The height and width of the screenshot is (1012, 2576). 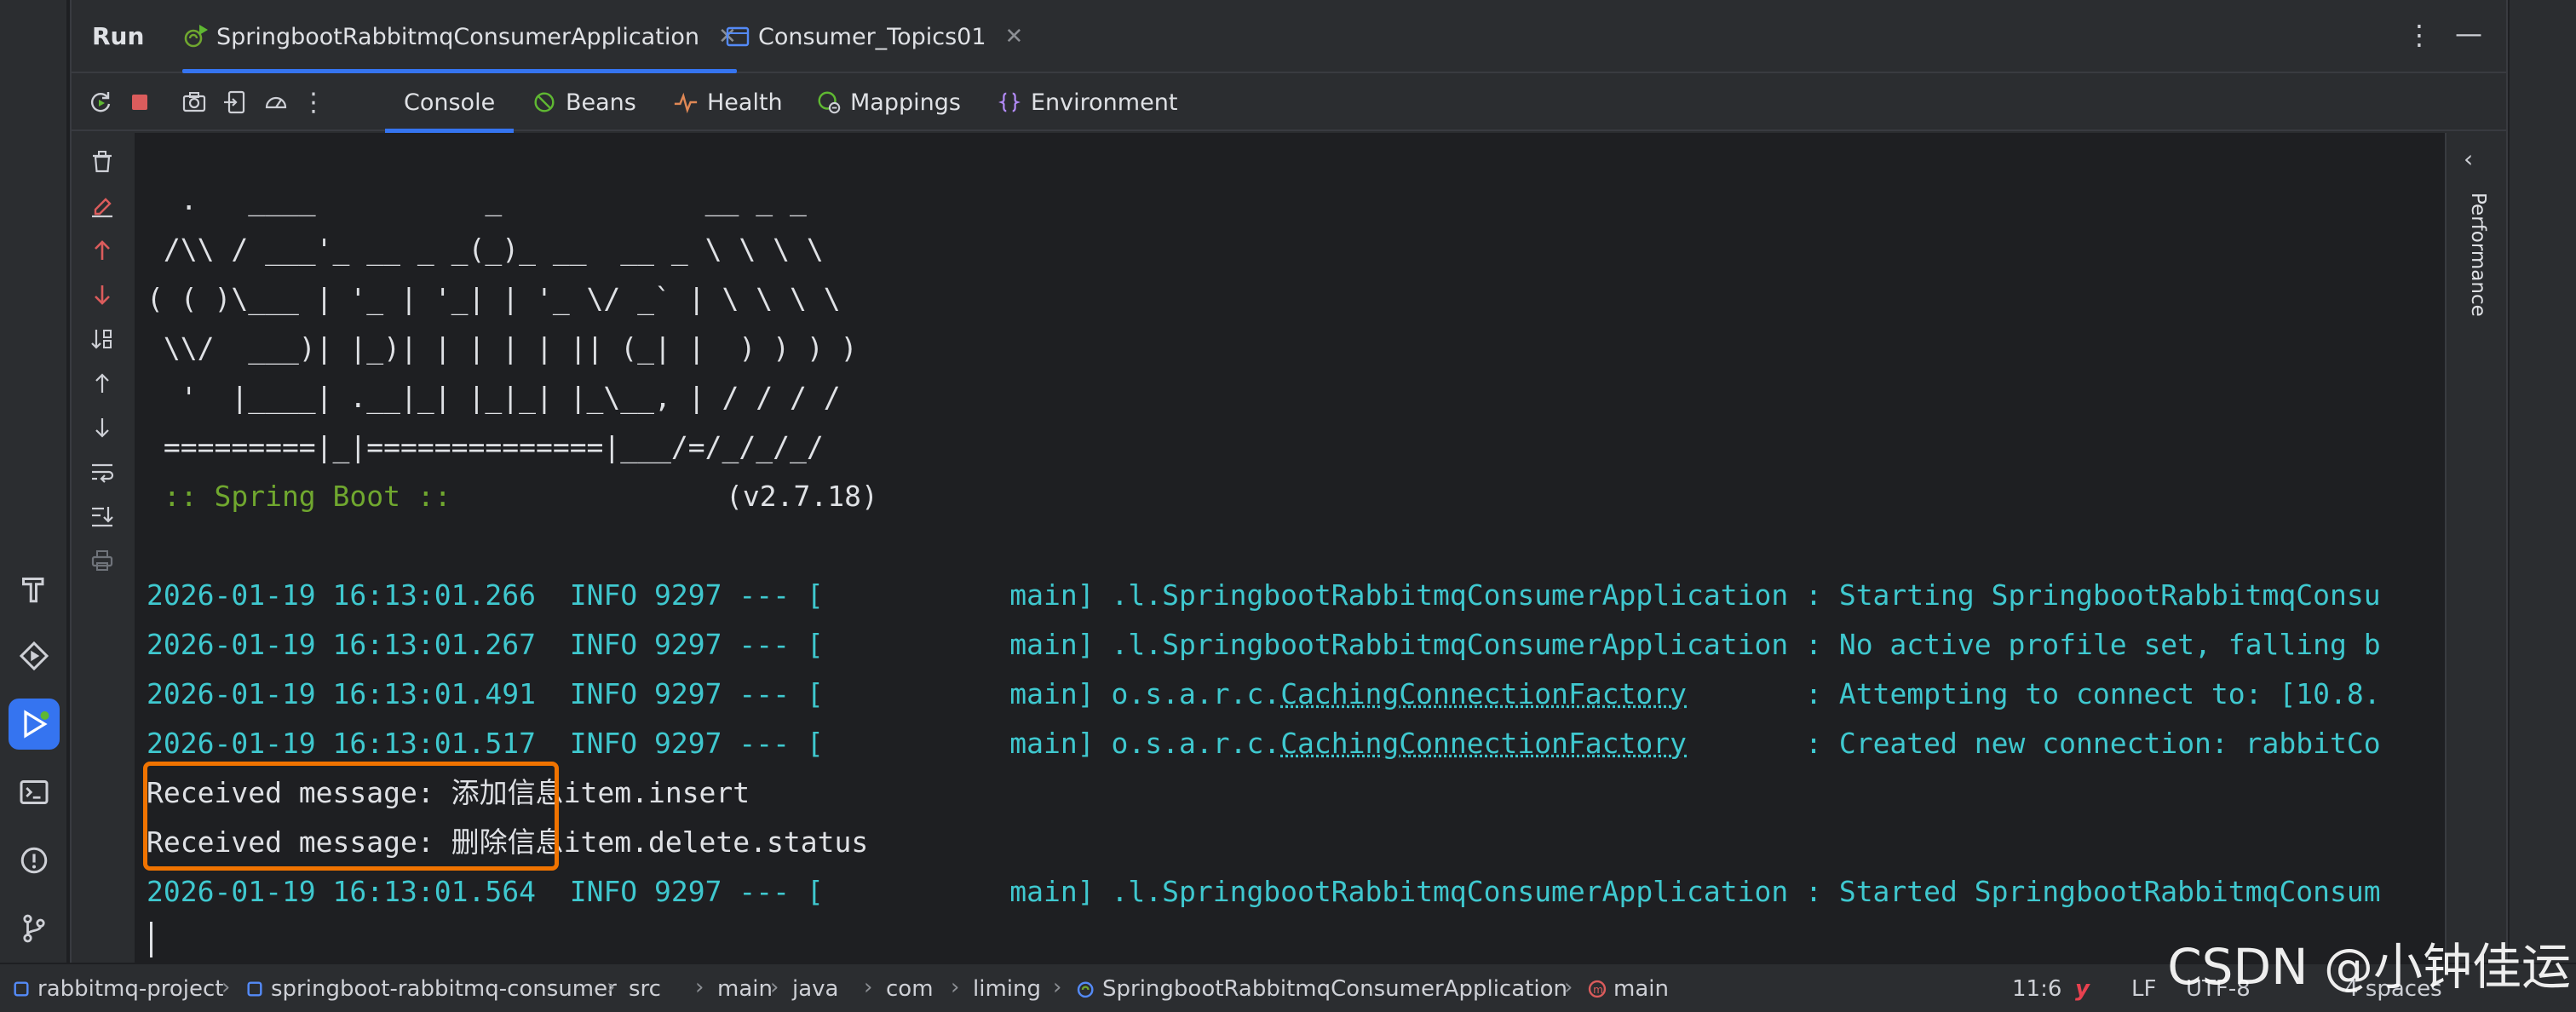 What do you see at coordinates (486, 250) in the screenshot?
I see `banner-line: /\\ / ___'_ __ _ _(_)_ __ __ _ \ \ \ \` at bounding box center [486, 250].